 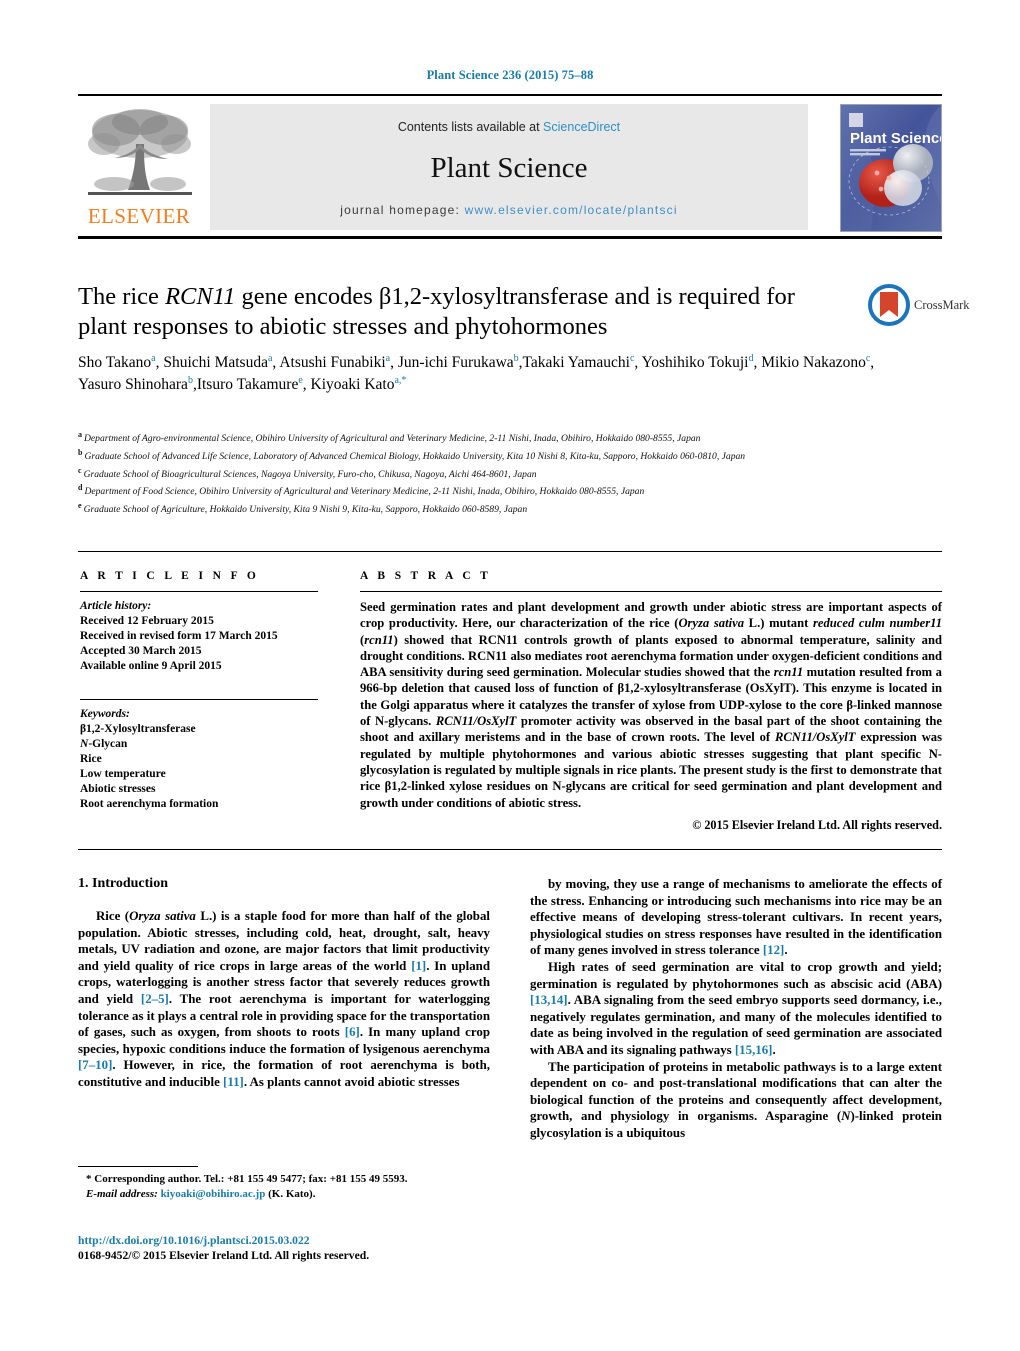 What do you see at coordinates (292, 1193) in the screenshot?
I see `email-suffix: (K. Kato).` at bounding box center [292, 1193].